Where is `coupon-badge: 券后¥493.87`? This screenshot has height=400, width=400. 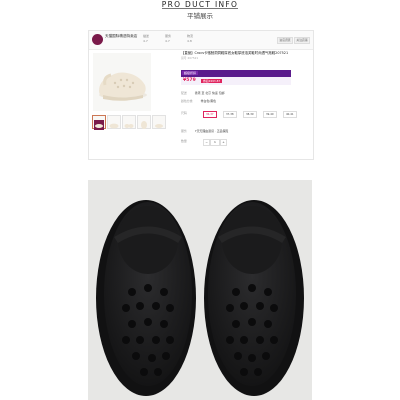 coupon-badge: 券后¥493.87 is located at coordinates (212, 81).